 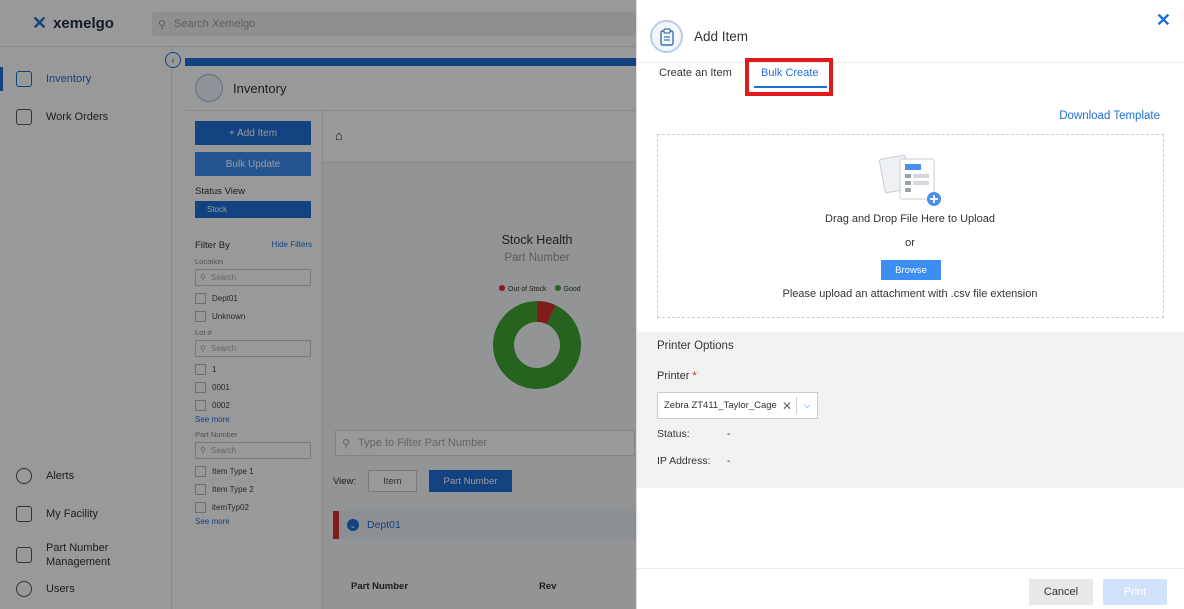 What do you see at coordinates (695, 73) in the screenshot?
I see `tab-create-an-item: Create an Item` at bounding box center [695, 73].